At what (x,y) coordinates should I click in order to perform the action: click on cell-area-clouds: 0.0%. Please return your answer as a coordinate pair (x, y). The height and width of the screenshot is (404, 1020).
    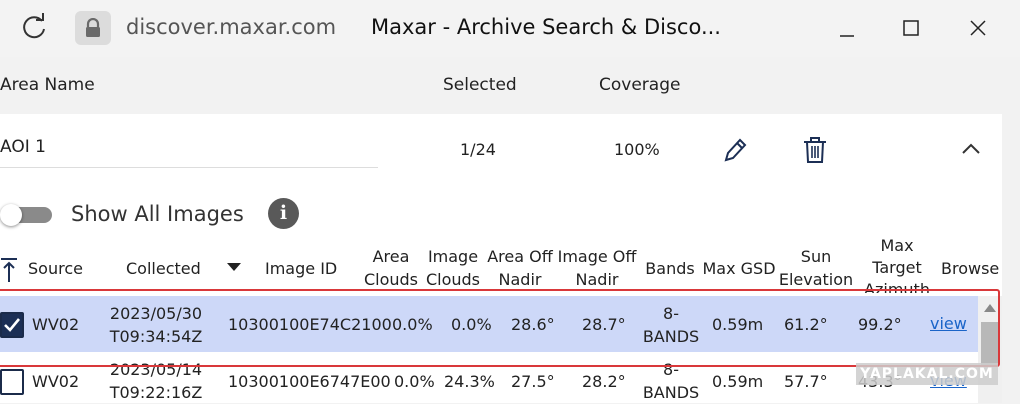
    Looking at the image, I should click on (414, 381).